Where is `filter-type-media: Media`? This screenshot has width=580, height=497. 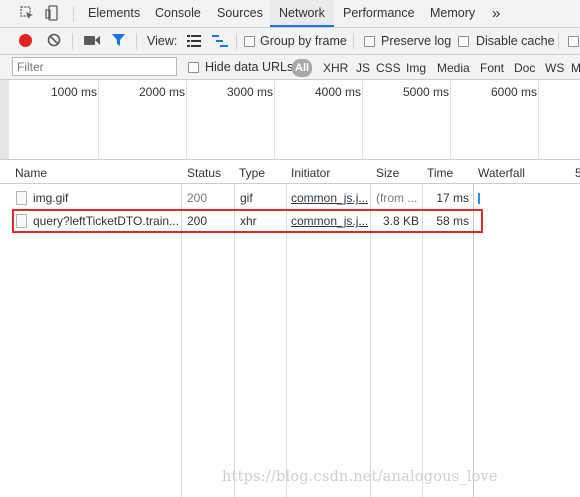
filter-type-media: Media is located at coordinates (453, 68).